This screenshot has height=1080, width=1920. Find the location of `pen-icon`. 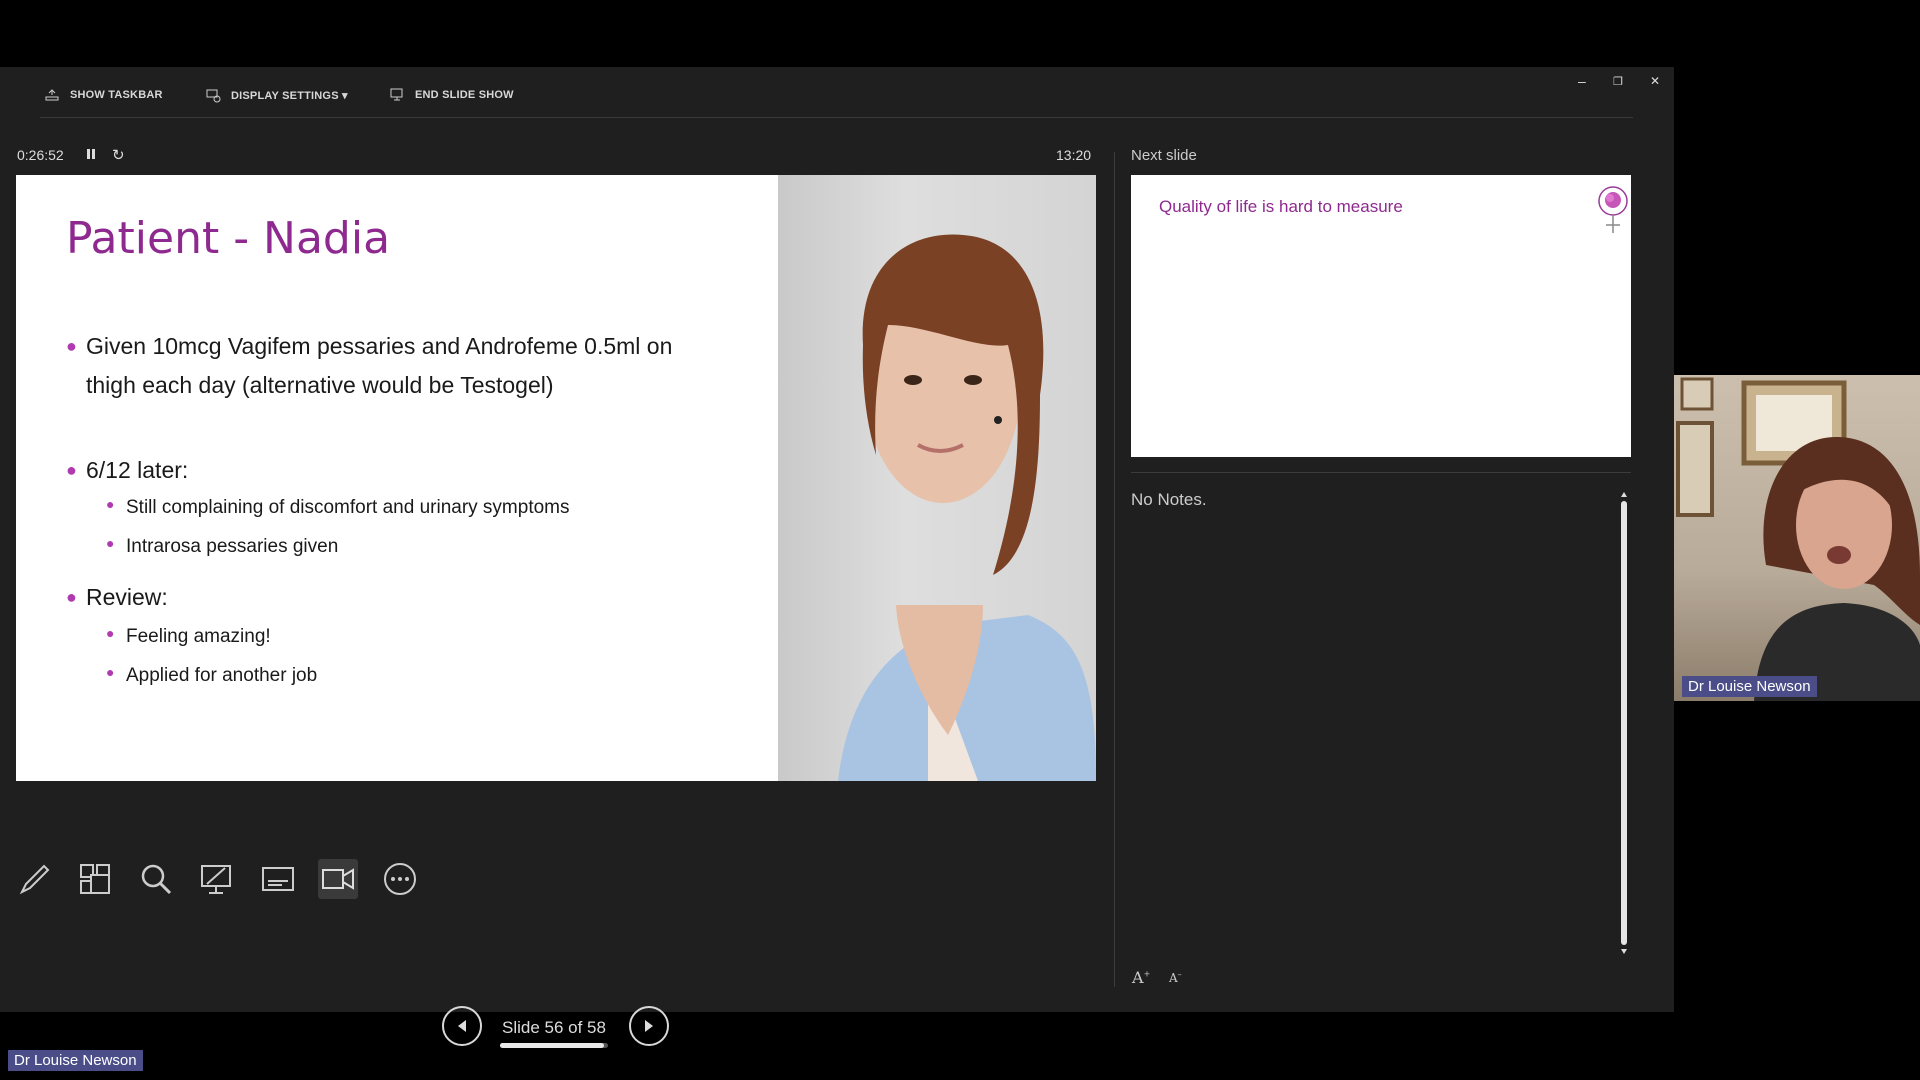

pen-icon is located at coordinates (35, 879).